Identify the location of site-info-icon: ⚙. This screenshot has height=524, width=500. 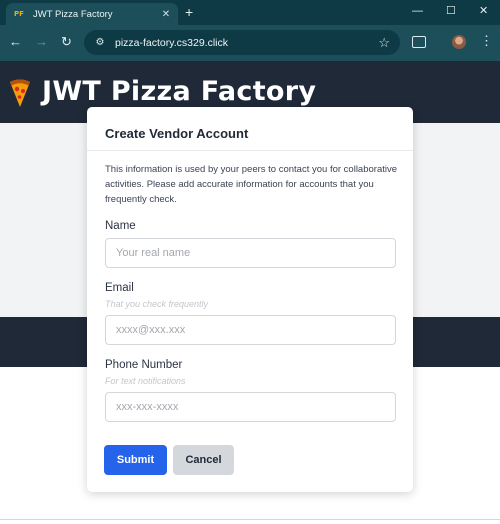
(100, 43).